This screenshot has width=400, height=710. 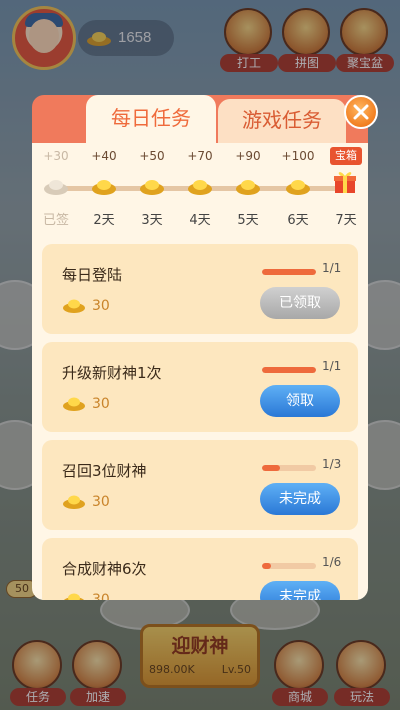 I want to click on task-progress-count: 1/6, so click(x=332, y=562).